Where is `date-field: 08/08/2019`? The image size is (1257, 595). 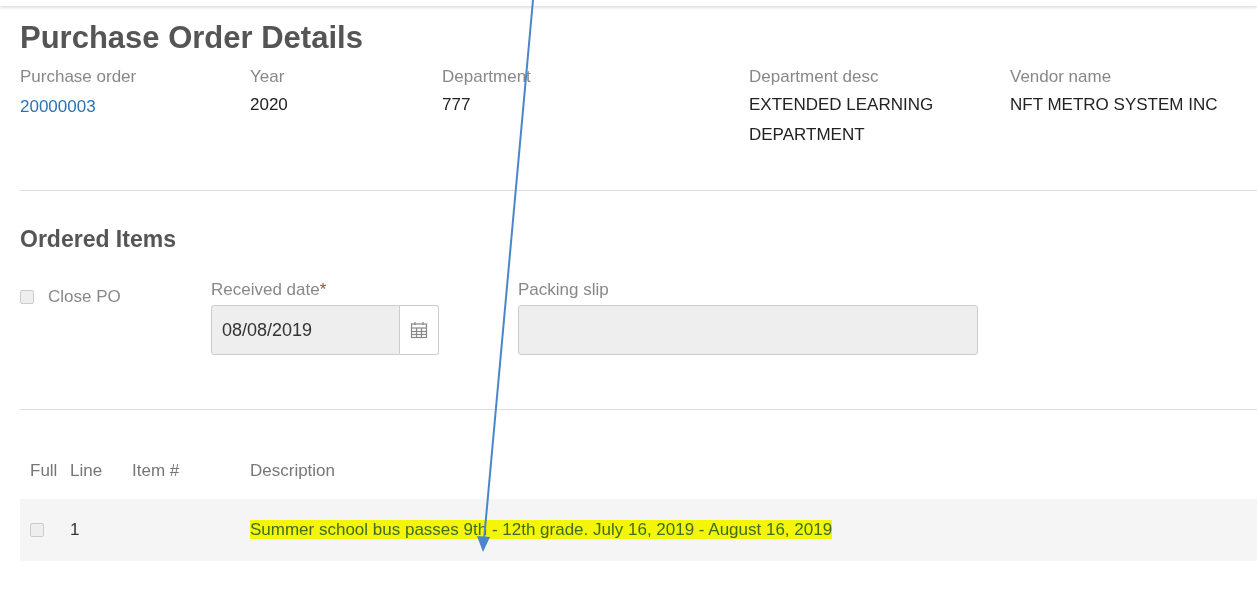 date-field: 08/08/2019 is located at coordinates (305, 330).